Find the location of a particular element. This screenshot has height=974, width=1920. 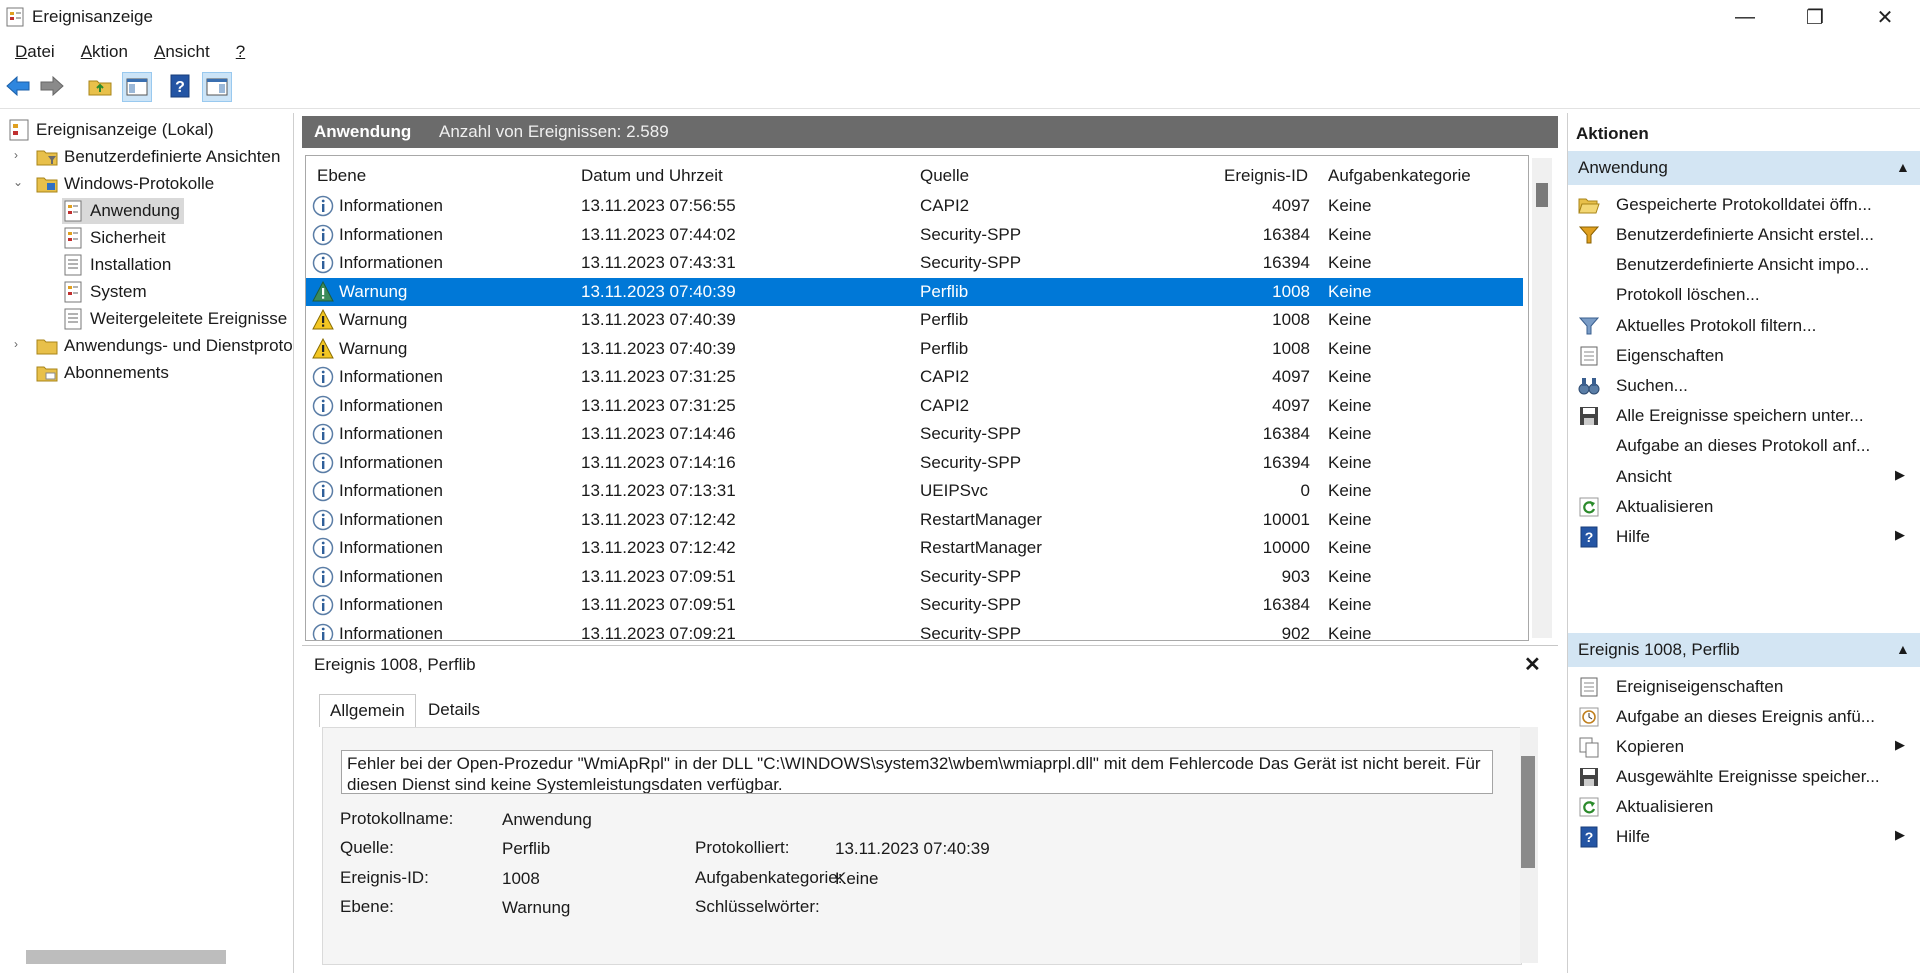

close-button: ✕ is located at coordinates (1885, 17).